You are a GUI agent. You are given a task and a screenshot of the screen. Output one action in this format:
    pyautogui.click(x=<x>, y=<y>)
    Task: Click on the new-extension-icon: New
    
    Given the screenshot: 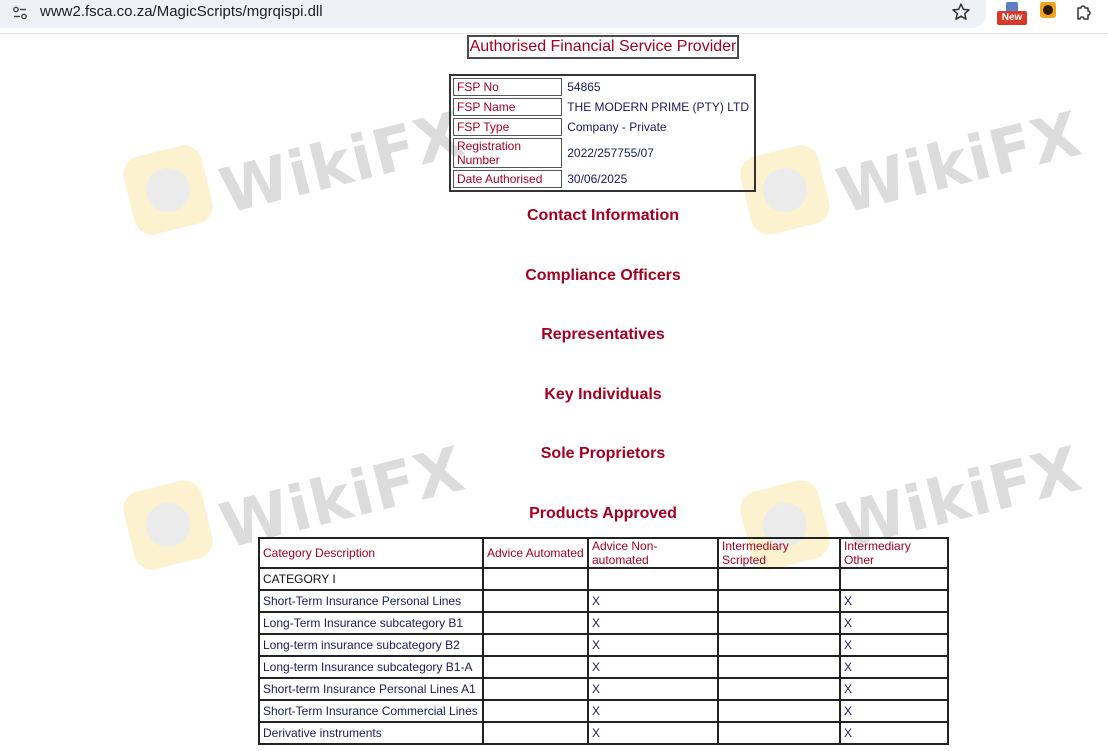 What is the action you would take?
    pyautogui.click(x=1012, y=13)
    